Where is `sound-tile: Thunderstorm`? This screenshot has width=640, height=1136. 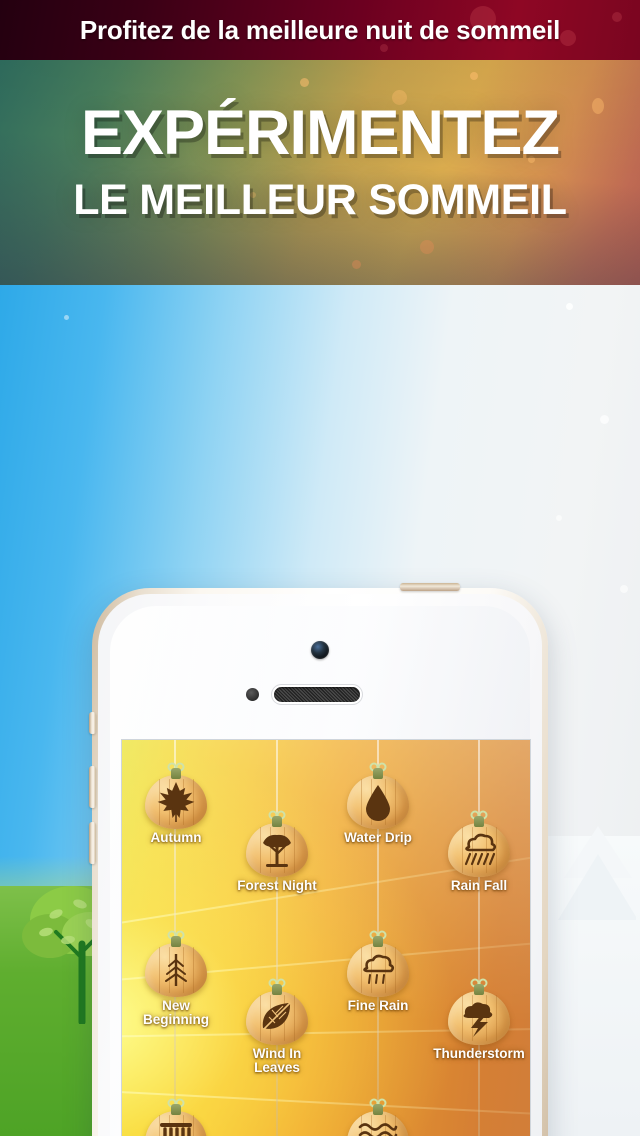
sound-tile: Thunderstorm is located at coordinates (479, 1019).